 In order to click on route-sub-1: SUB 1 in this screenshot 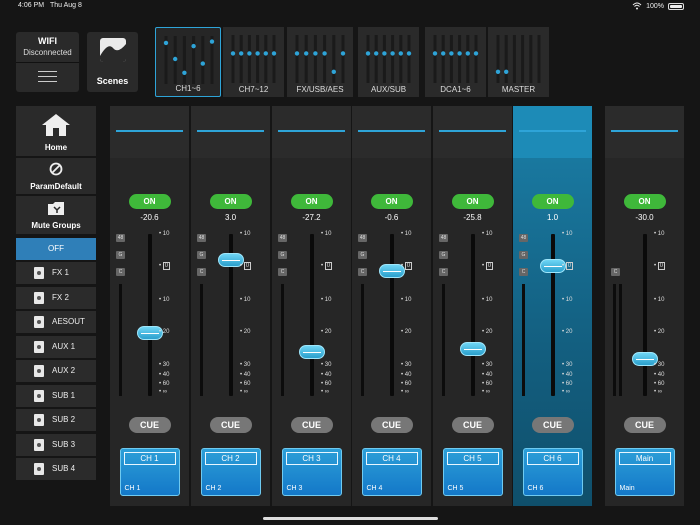, I will do `click(56, 395)`.